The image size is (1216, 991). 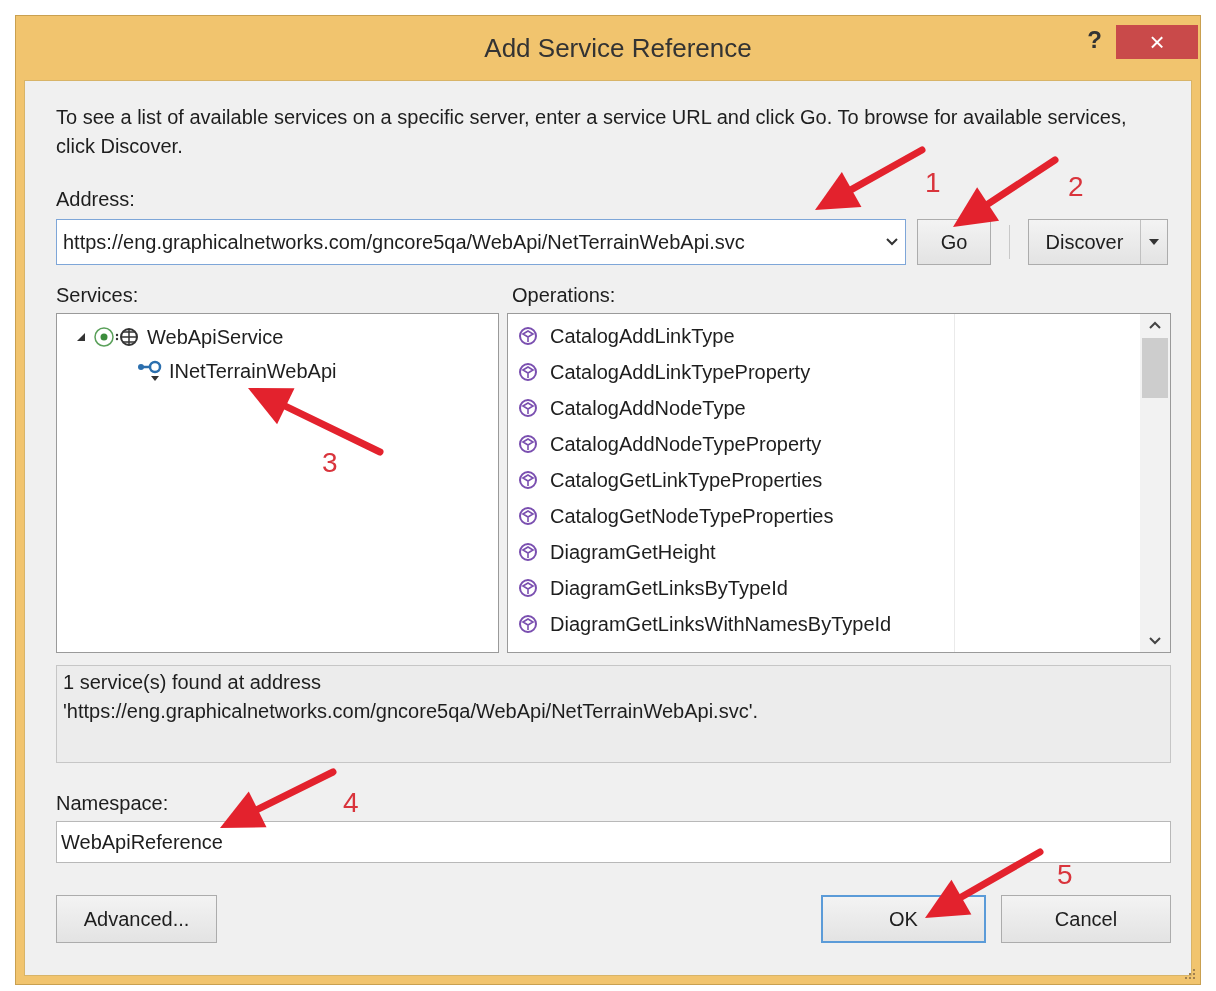 What do you see at coordinates (721, 624) in the screenshot?
I see `operation-item: DiagramGetLinksWithNamesByTypeId` at bounding box center [721, 624].